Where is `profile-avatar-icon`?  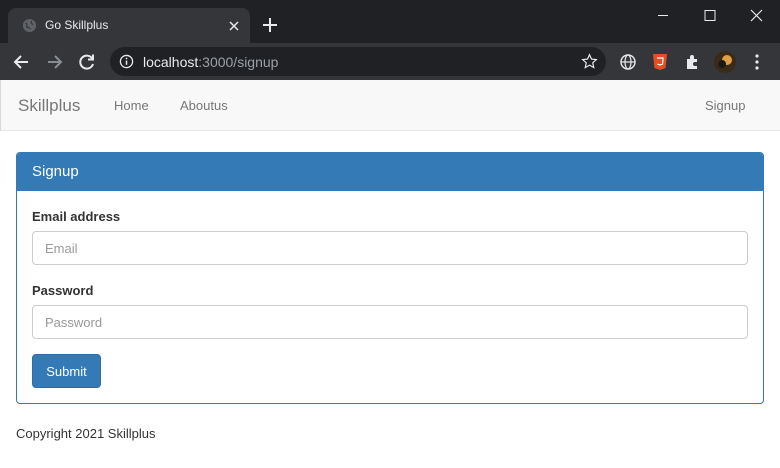 profile-avatar-icon is located at coordinates (725, 62).